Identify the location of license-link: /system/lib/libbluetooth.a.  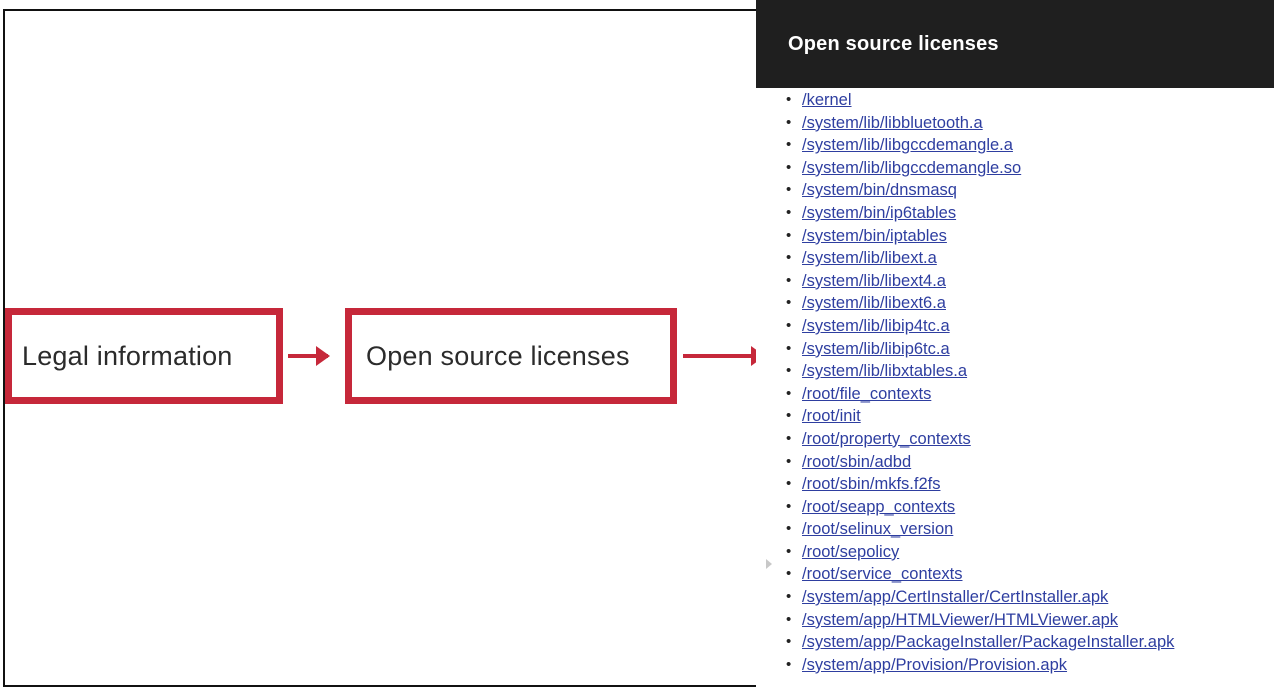
(892, 123).